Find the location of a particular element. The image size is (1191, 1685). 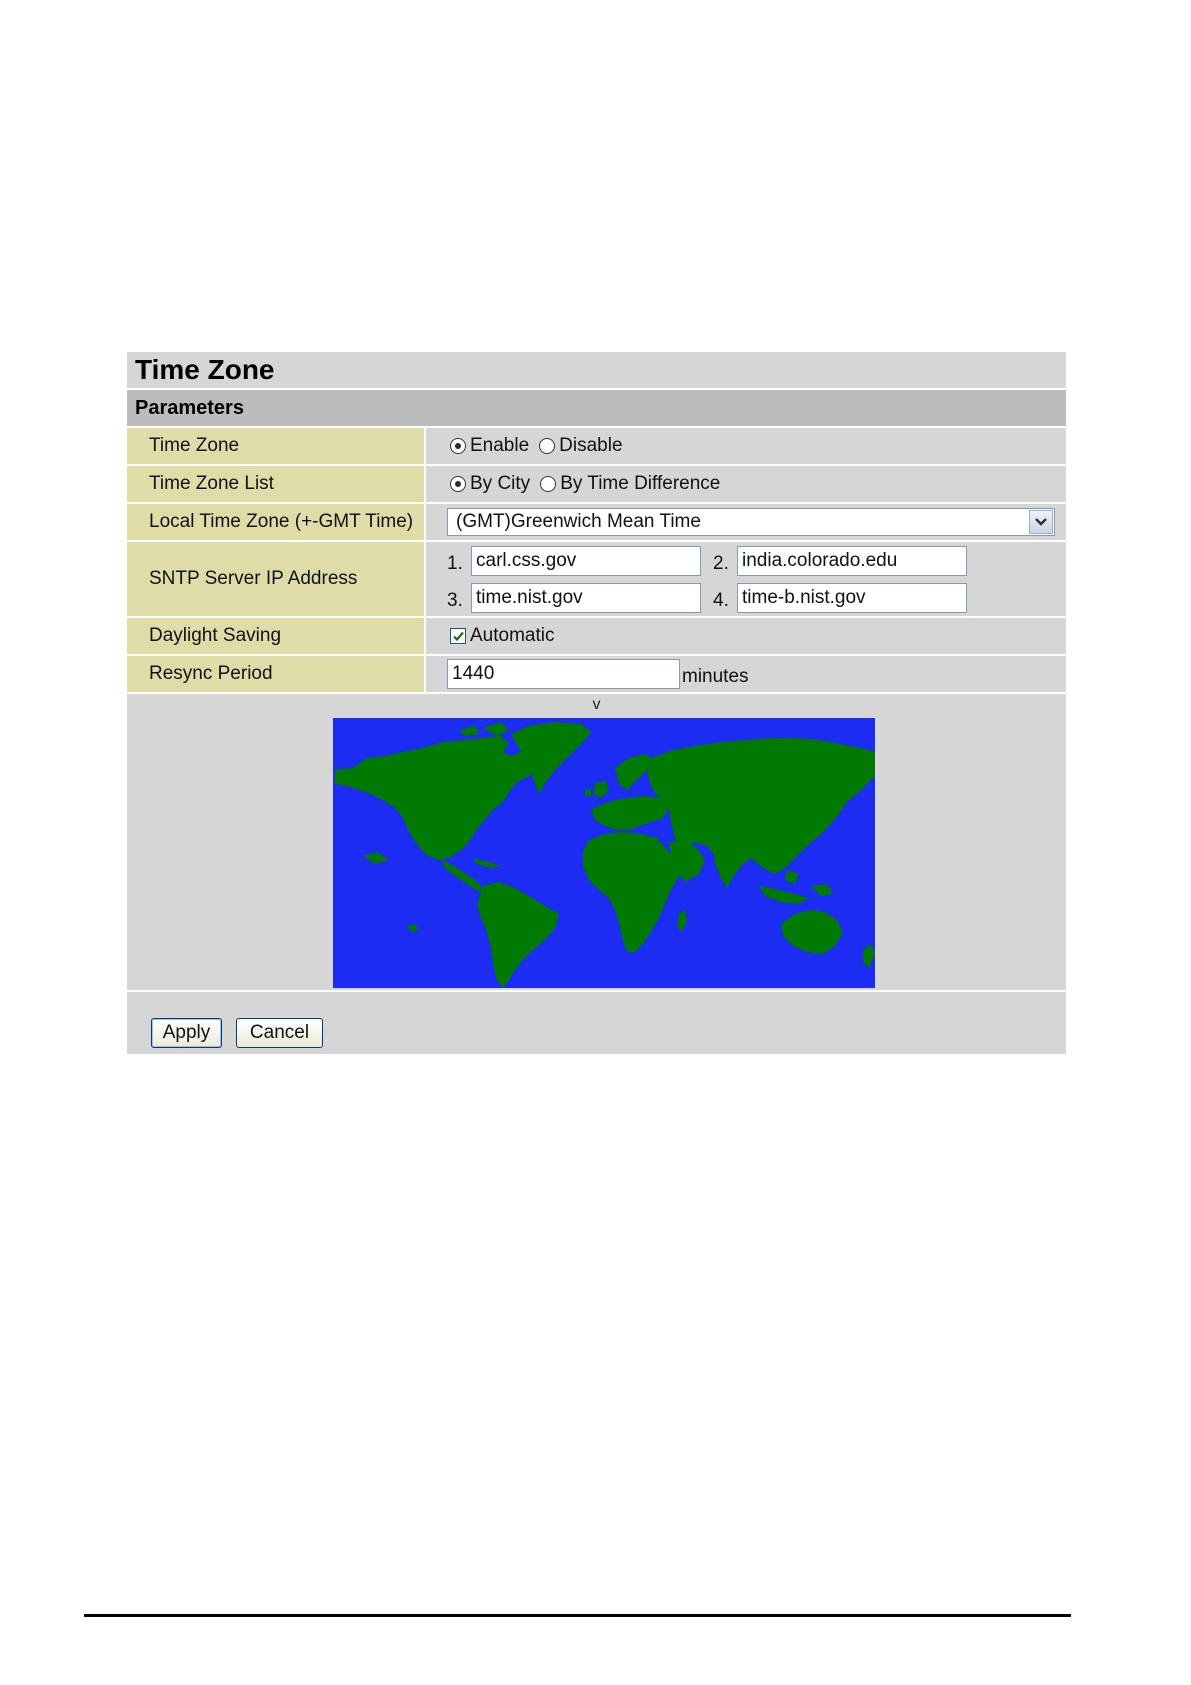

radio-disable-indicator is located at coordinates (547, 446).